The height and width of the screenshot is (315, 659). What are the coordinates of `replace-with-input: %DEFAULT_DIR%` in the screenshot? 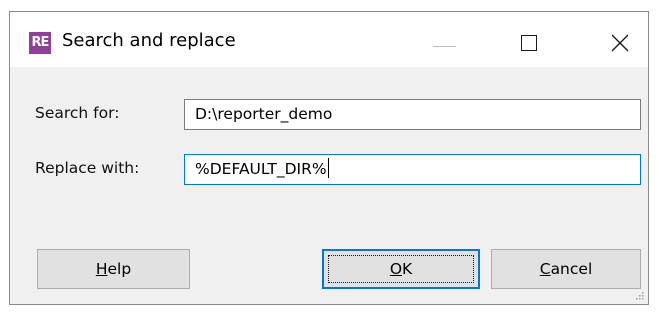 It's located at (412, 169).